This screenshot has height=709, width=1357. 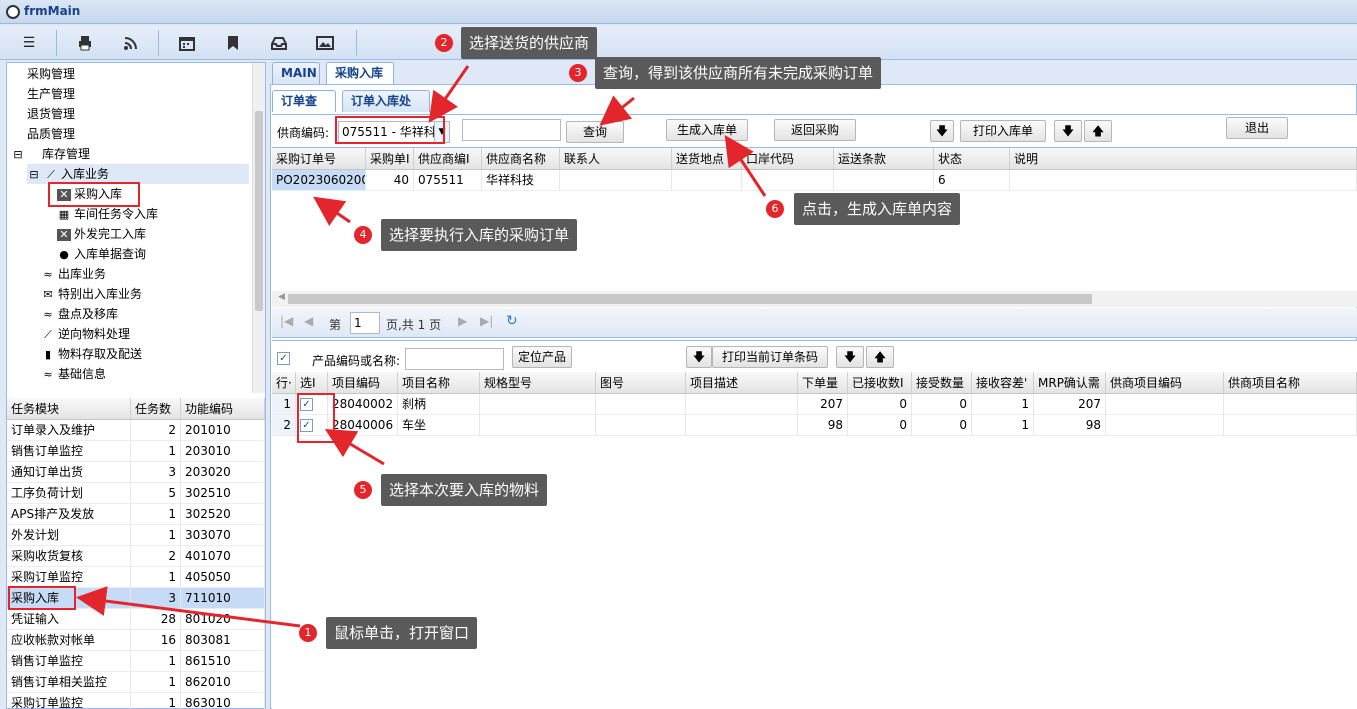 What do you see at coordinates (479, 235) in the screenshot?
I see `callout-step-4: 选择要执行入库的采购订单` at bounding box center [479, 235].